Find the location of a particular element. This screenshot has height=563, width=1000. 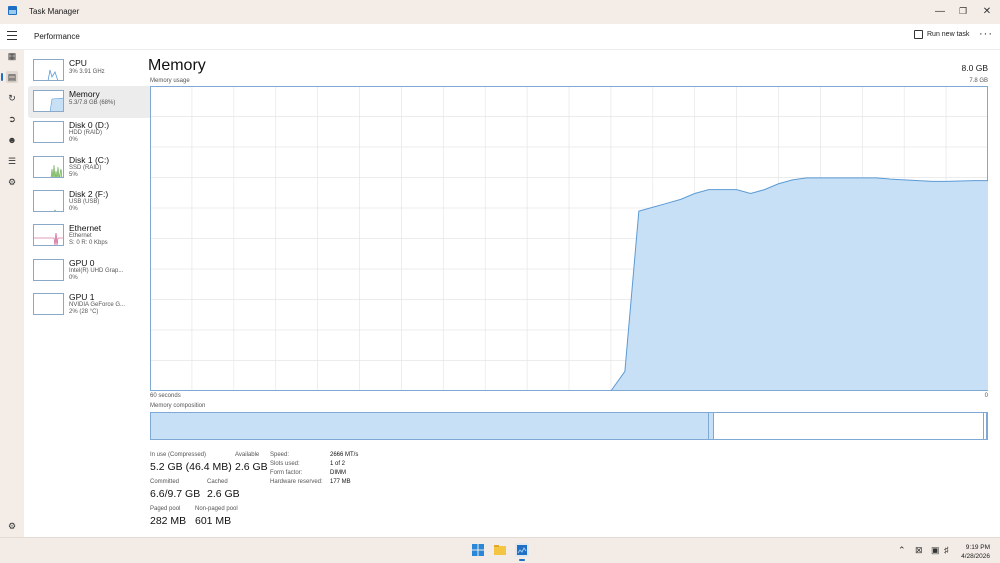

resource-detail: 2% (28 °C) is located at coordinates (84, 312).